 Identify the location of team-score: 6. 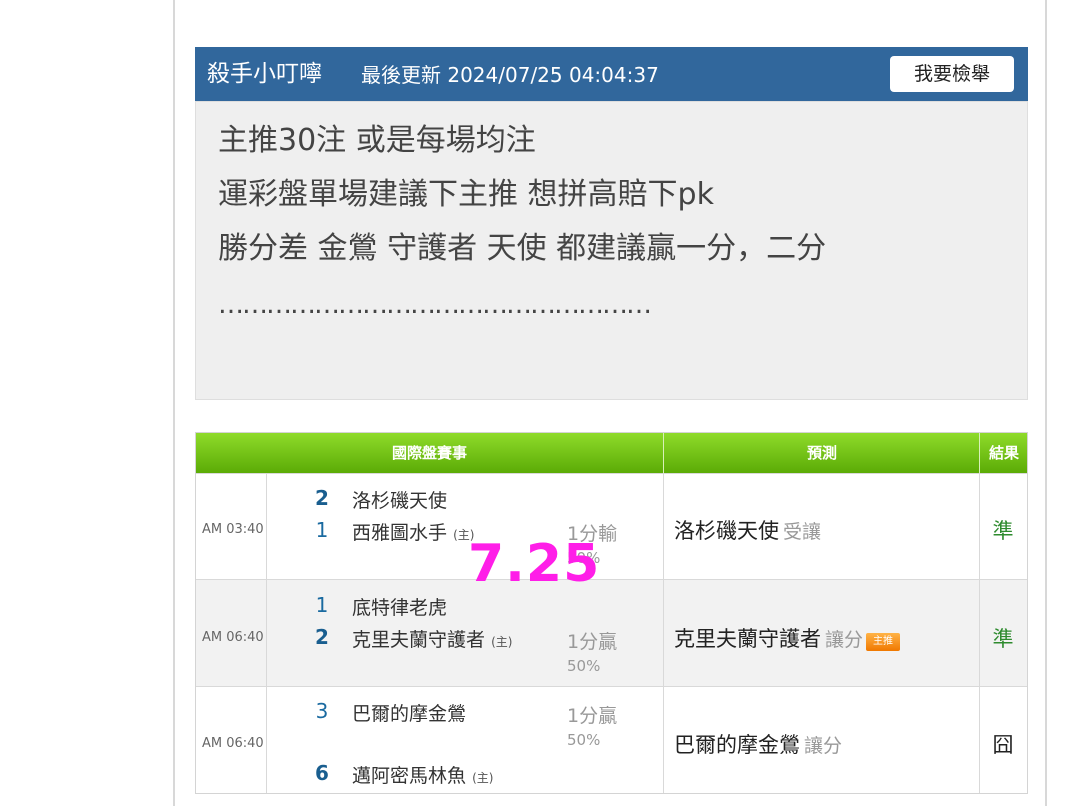
(322, 773).